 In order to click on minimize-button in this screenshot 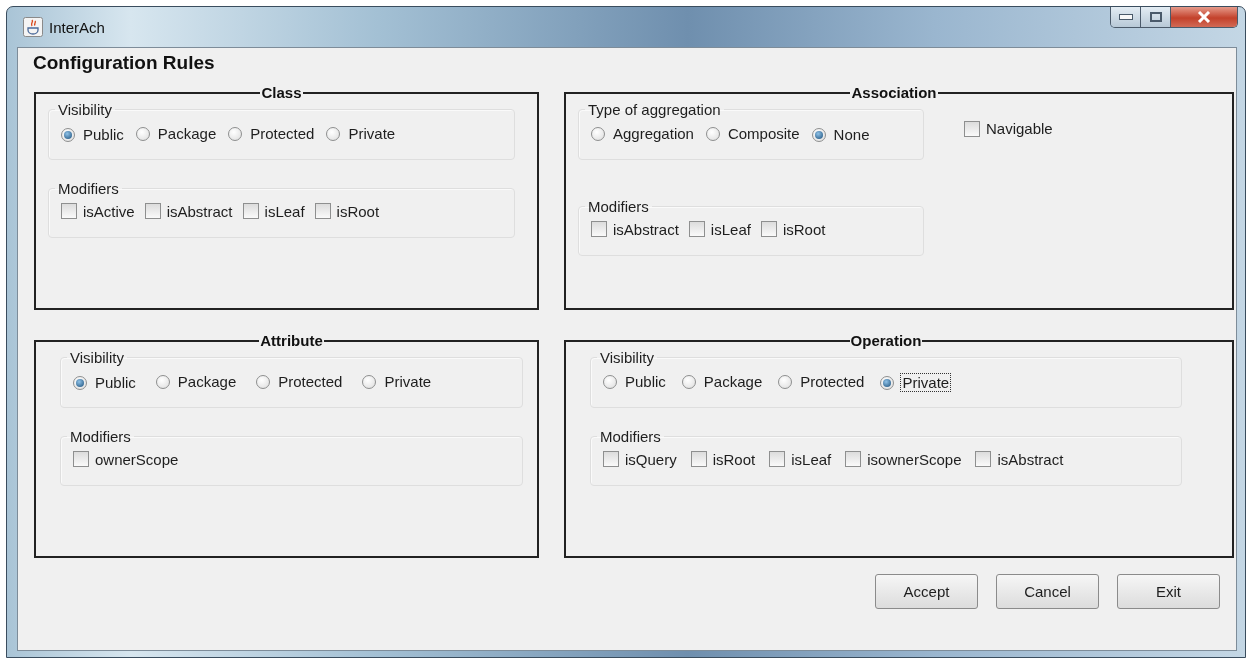, I will do `click(1126, 17)`.